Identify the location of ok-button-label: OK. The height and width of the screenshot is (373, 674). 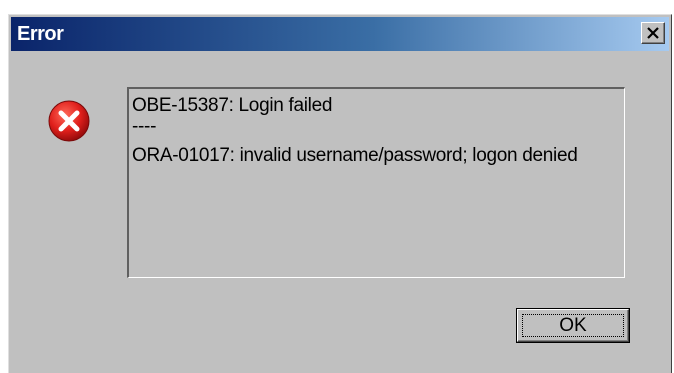
(573, 325).